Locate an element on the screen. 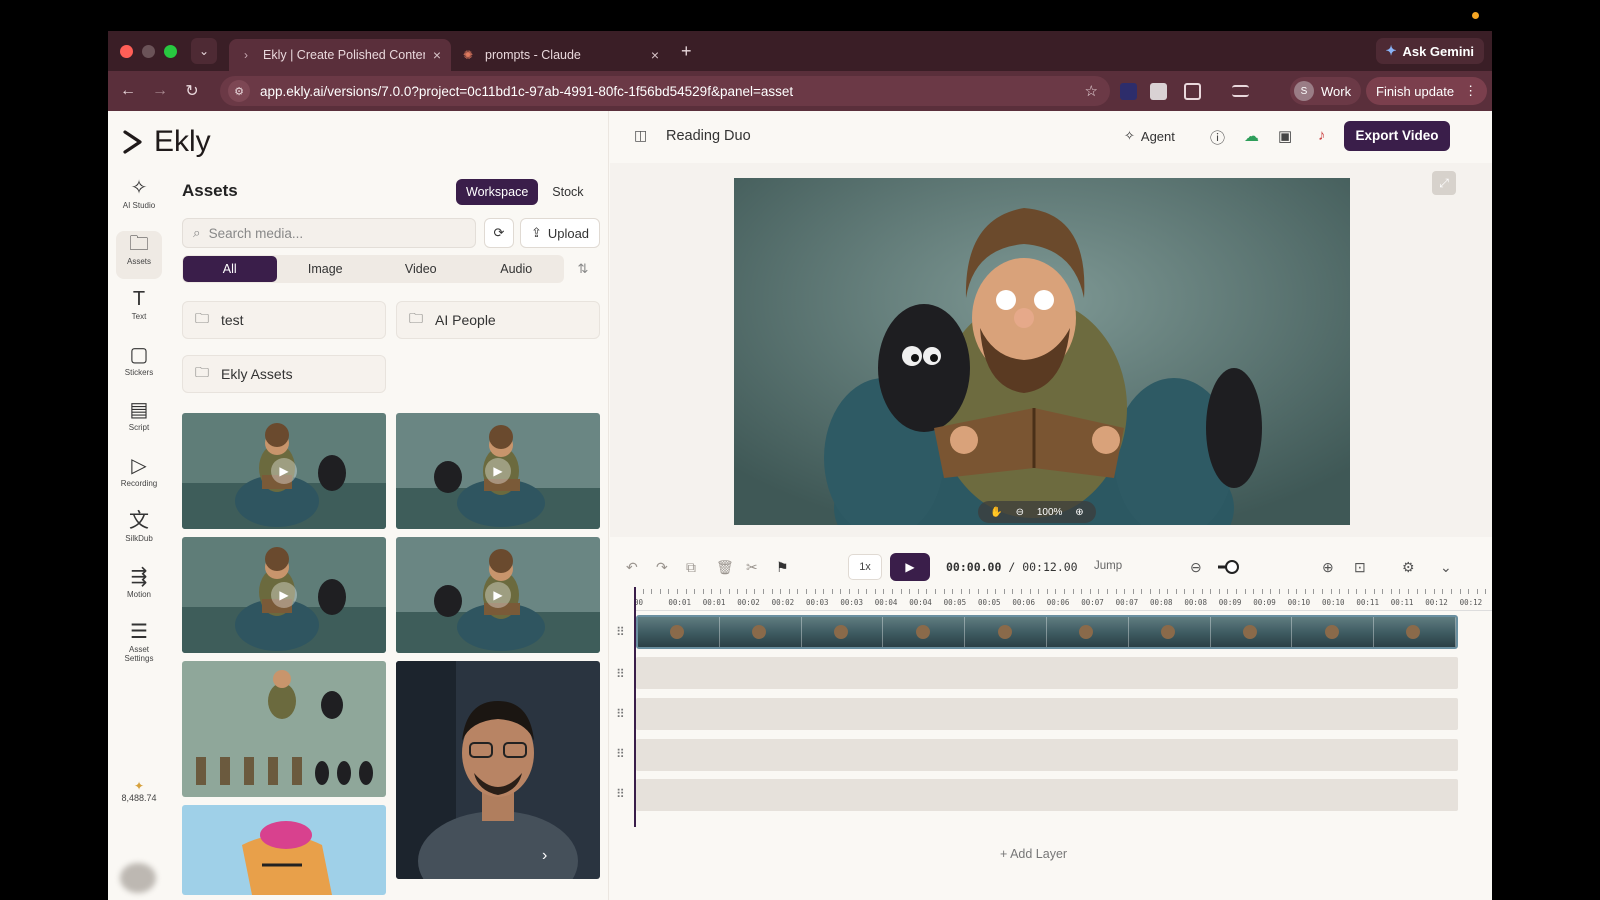 This screenshot has width=1600, height=900. fullscreen-button: ⤢ is located at coordinates (1444, 183).